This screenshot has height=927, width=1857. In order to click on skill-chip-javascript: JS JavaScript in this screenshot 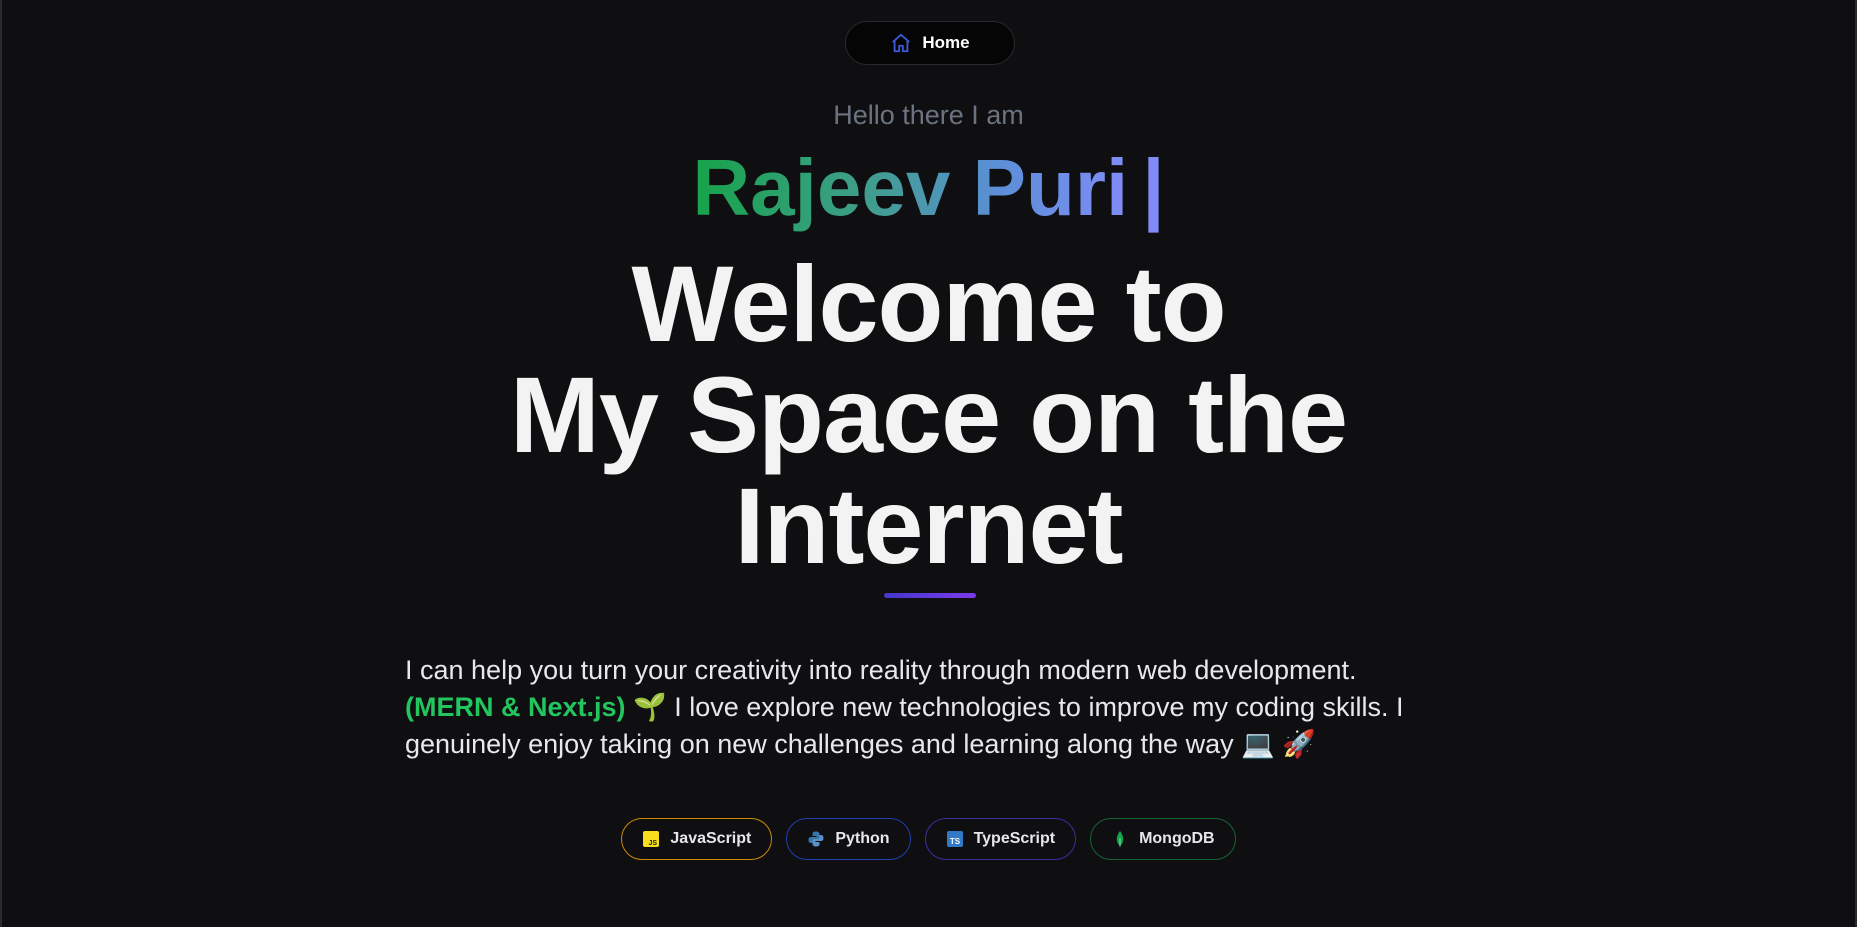, I will do `click(697, 839)`.